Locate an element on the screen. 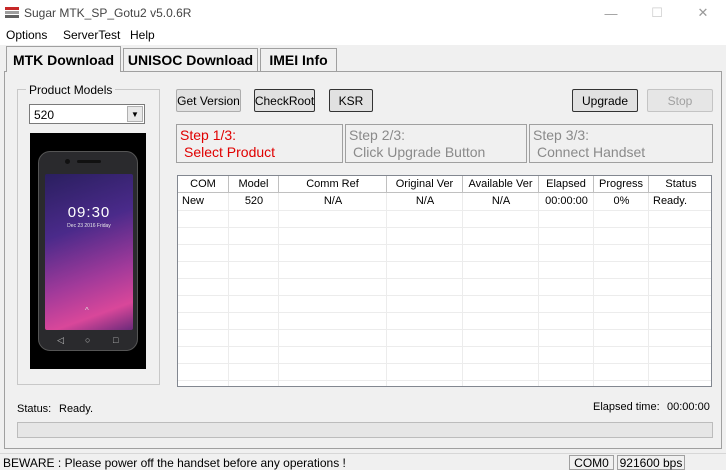 The width and height of the screenshot is (726, 470). app-icon is located at coordinates (12, 13).